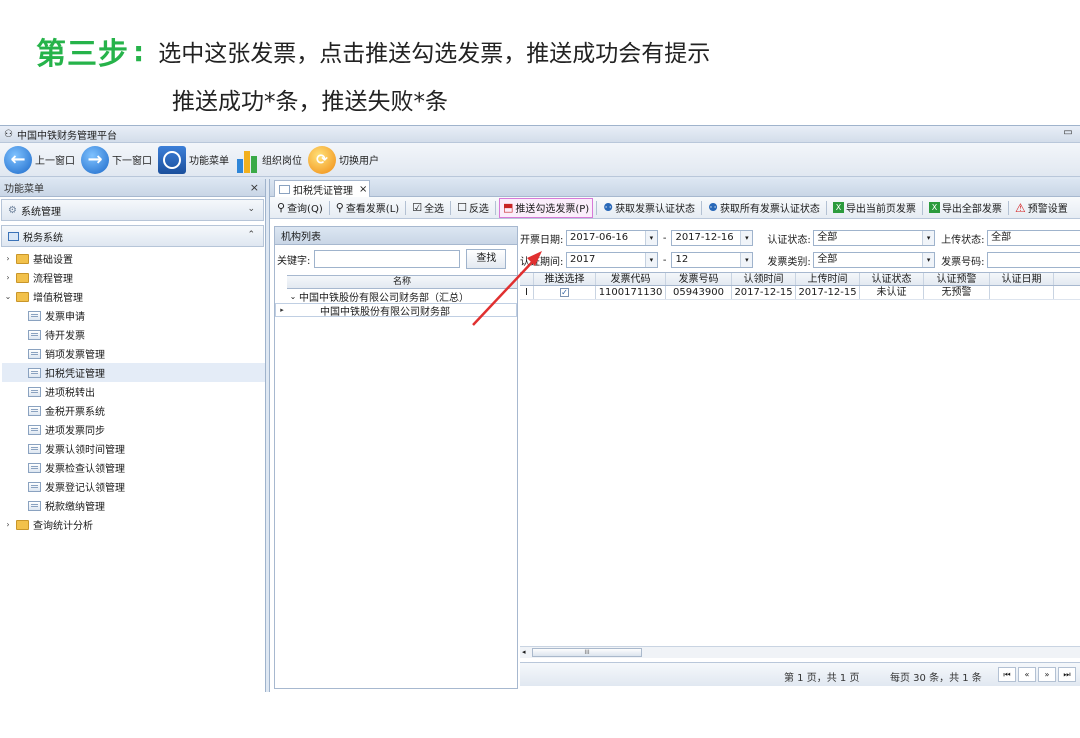 Image resolution: width=1080 pixels, height=738 pixels. Describe the element at coordinates (300, 208) in the screenshot. I see `query-button: ⚲ 查询(Q)` at that location.